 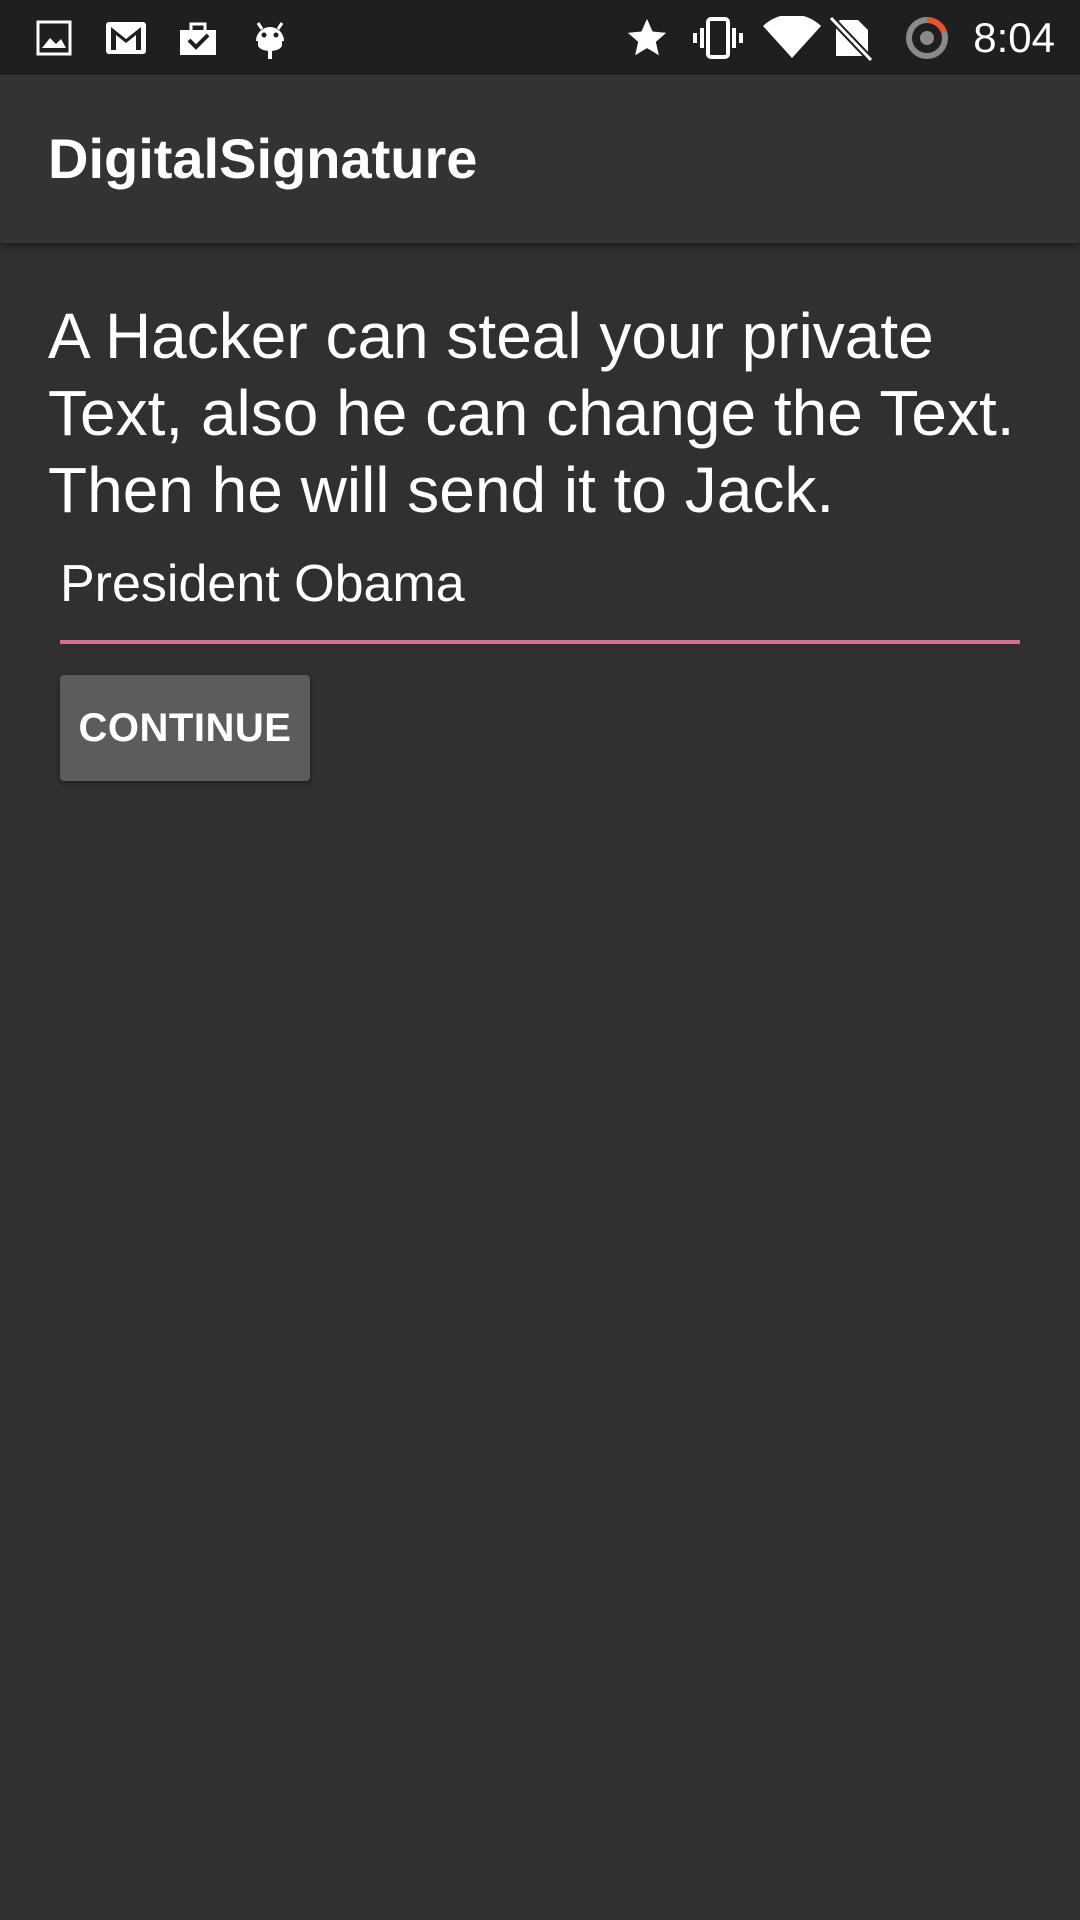 What do you see at coordinates (54, 37) in the screenshot?
I see `image-icon` at bounding box center [54, 37].